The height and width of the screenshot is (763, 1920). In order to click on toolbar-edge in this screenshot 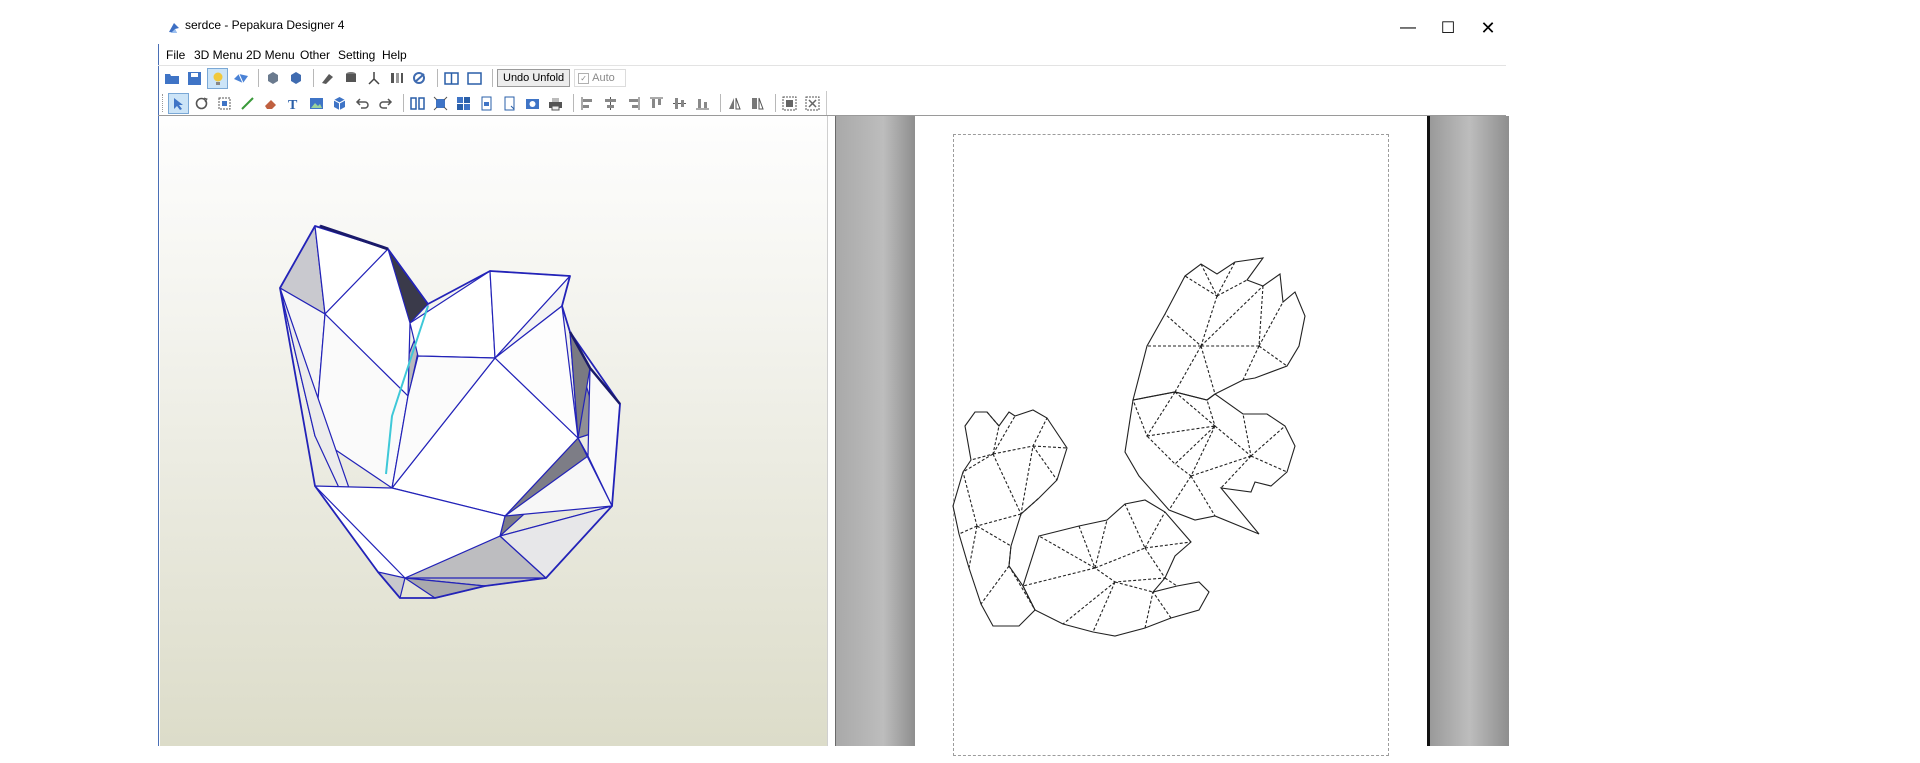, I will do `click(826, 103)`.